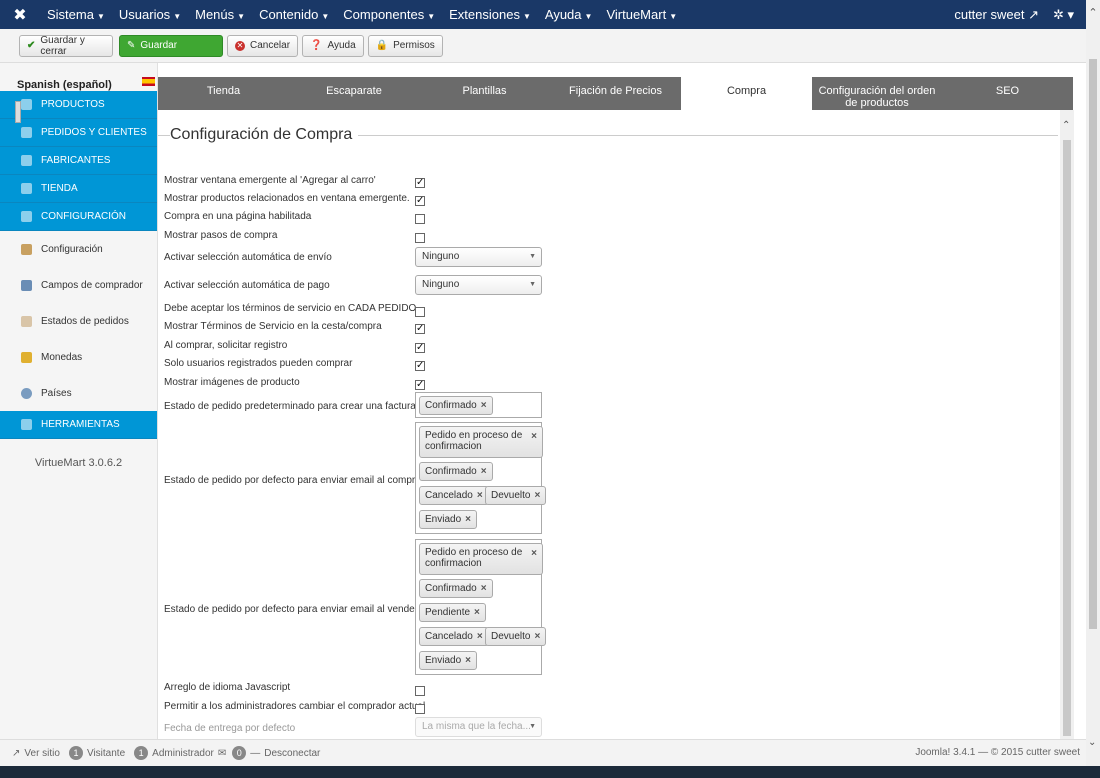  I want to click on tab-orden-productos: Configuración del orden de productos, so click(877, 93).